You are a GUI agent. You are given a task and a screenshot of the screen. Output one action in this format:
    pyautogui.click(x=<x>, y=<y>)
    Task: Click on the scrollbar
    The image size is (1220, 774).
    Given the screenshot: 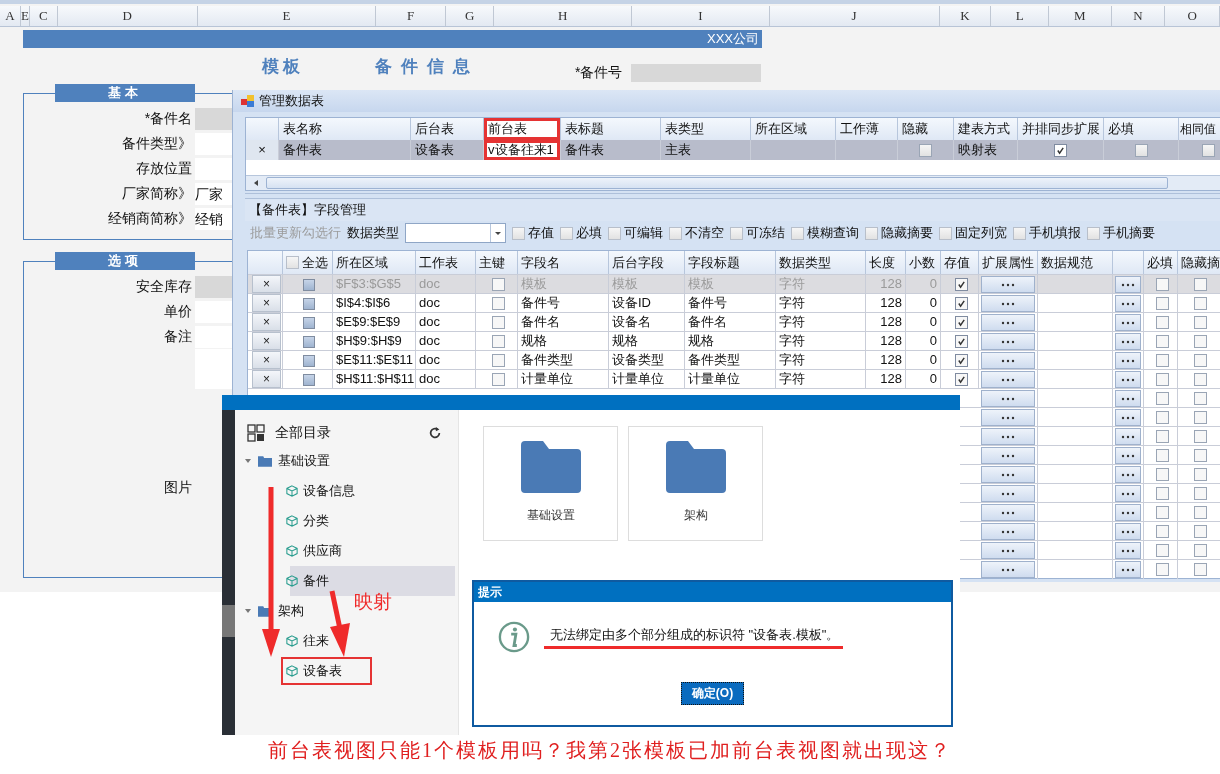 What is the action you would take?
    pyautogui.click(x=733, y=182)
    